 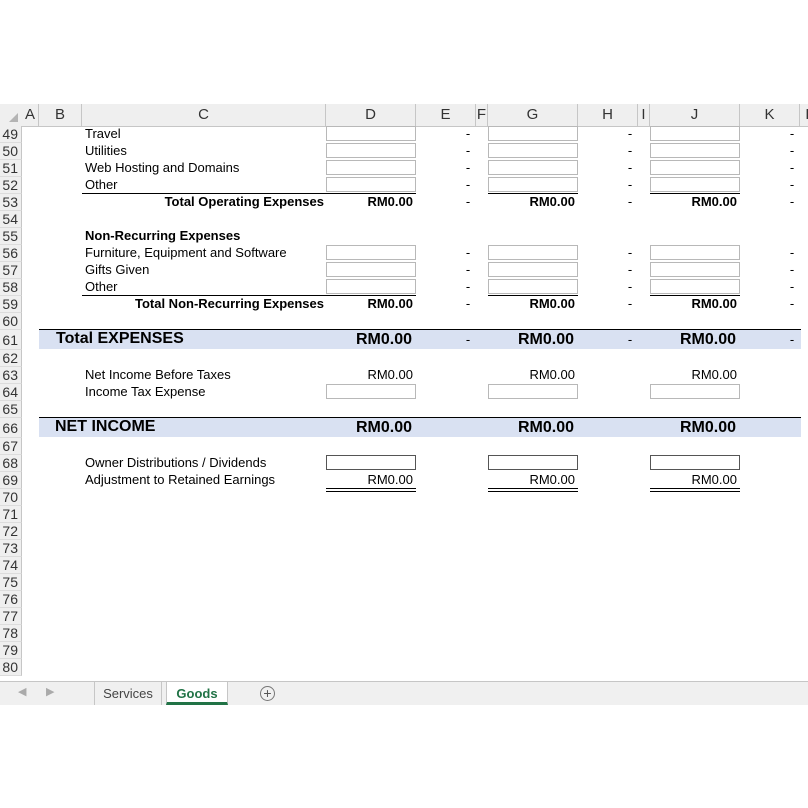 I want to click on select-all-corner, so click(x=11, y=115).